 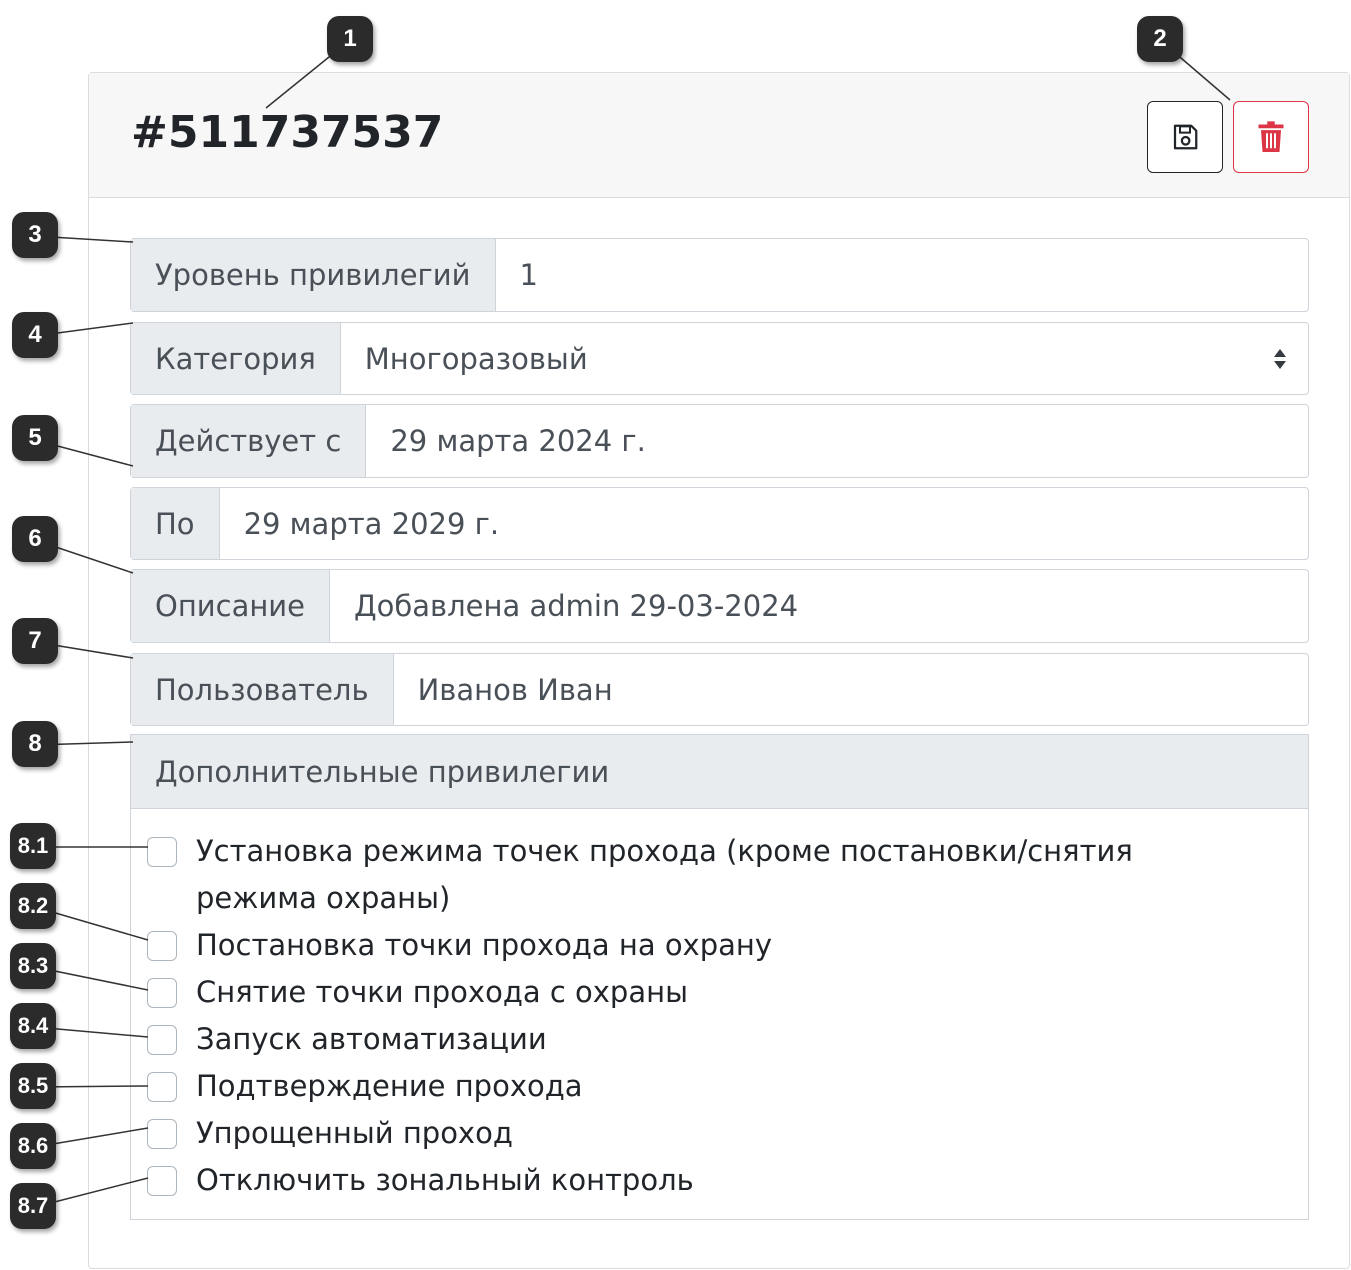 I want to click on callout-badge: 8.6, so click(x=33, y=1146).